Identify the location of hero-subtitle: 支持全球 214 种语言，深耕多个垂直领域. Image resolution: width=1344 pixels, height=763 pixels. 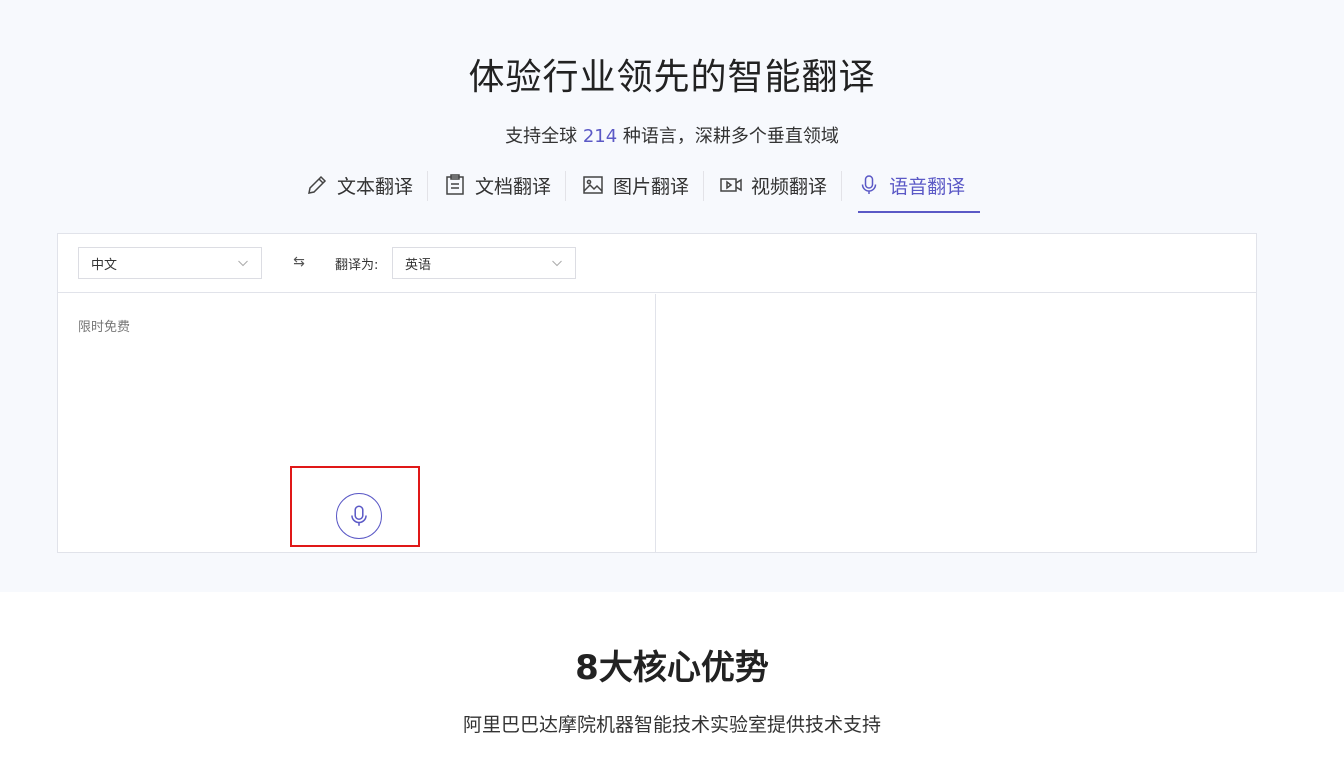
(672, 135).